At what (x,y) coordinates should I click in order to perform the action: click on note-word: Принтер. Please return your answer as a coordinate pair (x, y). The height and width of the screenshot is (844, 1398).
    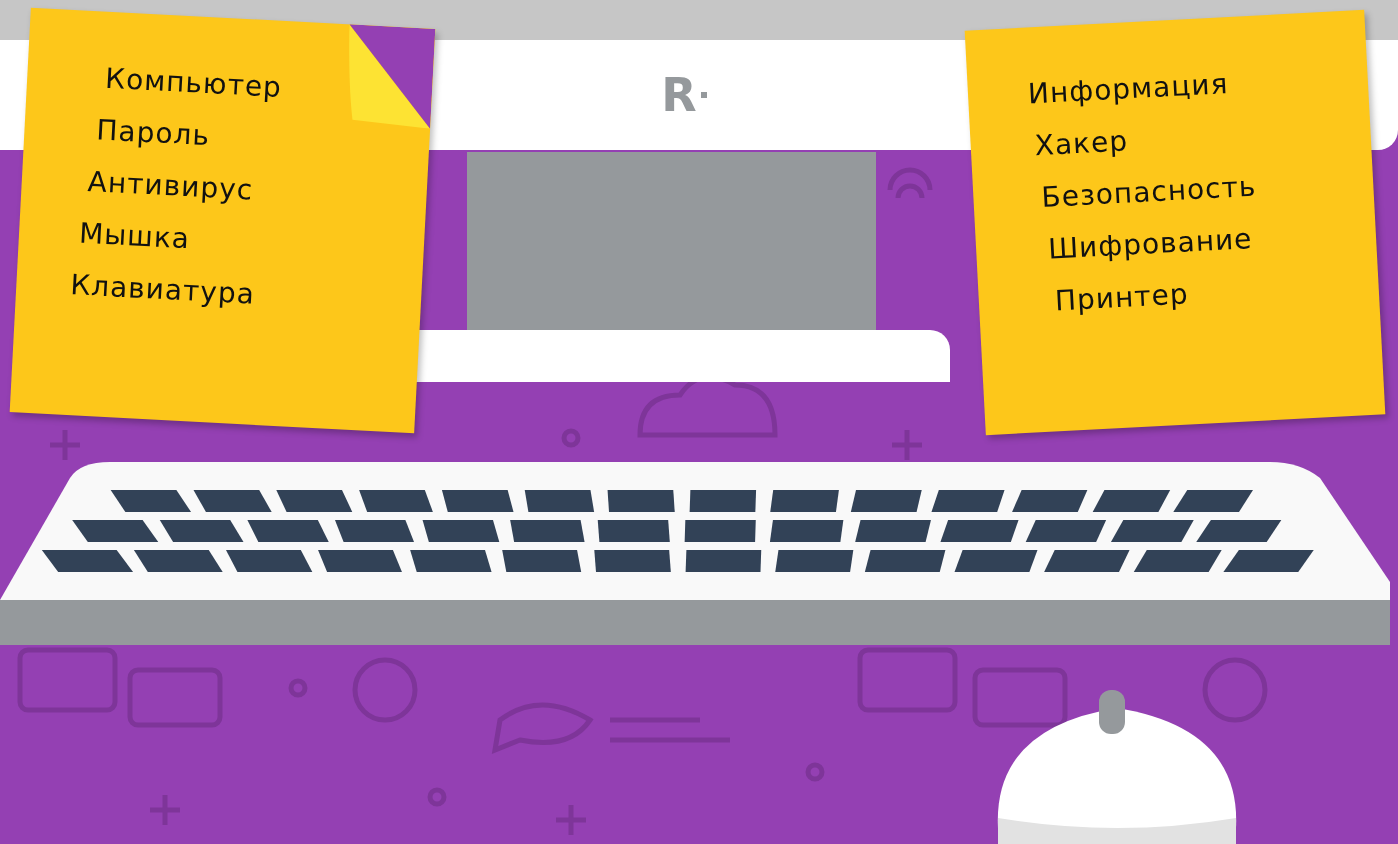
    Looking at the image, I should click on (1122, 298).